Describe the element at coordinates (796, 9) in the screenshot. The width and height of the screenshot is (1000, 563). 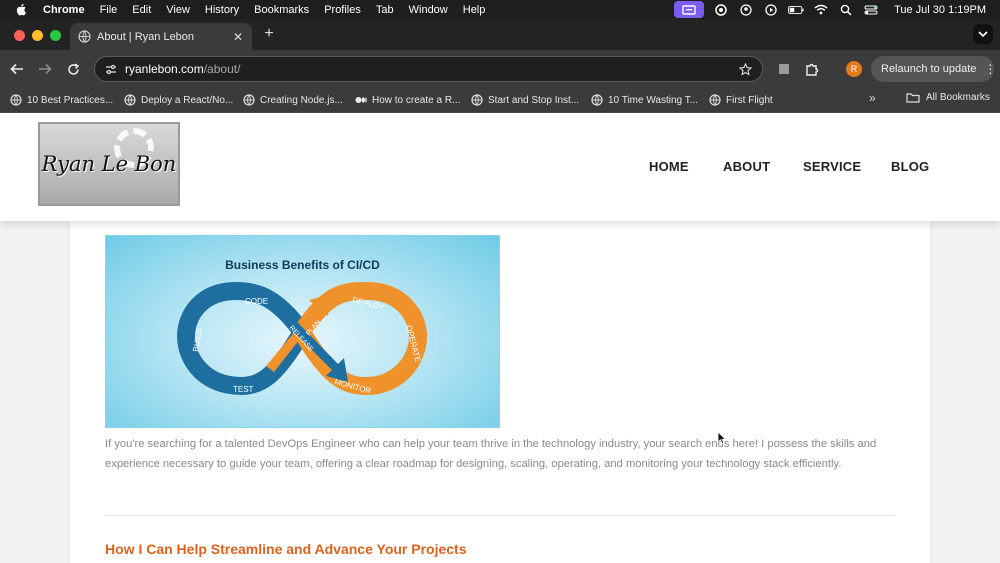
I see `battery-icon` at that location.